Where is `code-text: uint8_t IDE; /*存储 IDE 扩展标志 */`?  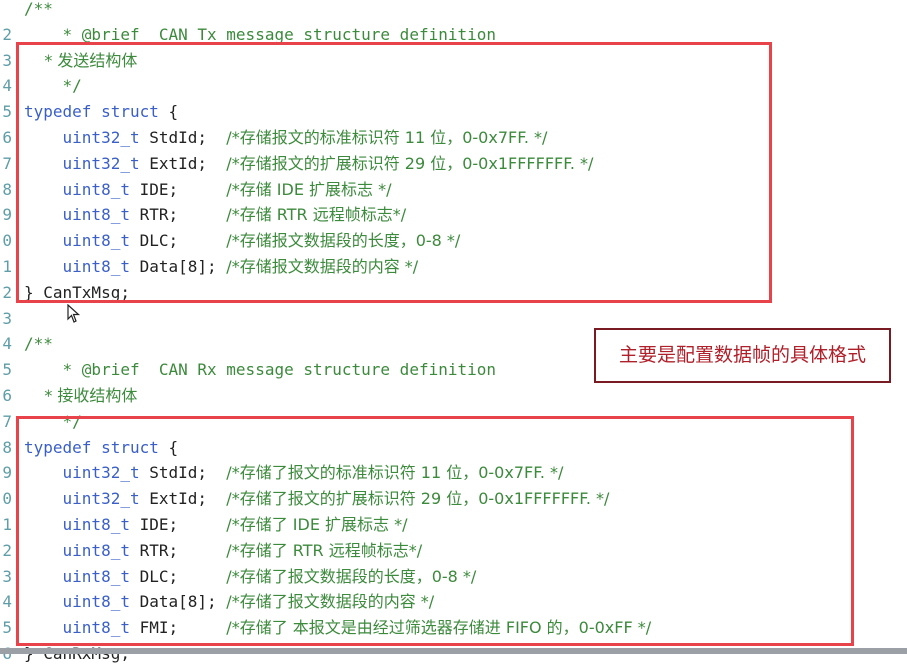 code-text: uint8_t IDE; /*存储 IDE 扩展标志 */ is located at coordinates (208, 190).